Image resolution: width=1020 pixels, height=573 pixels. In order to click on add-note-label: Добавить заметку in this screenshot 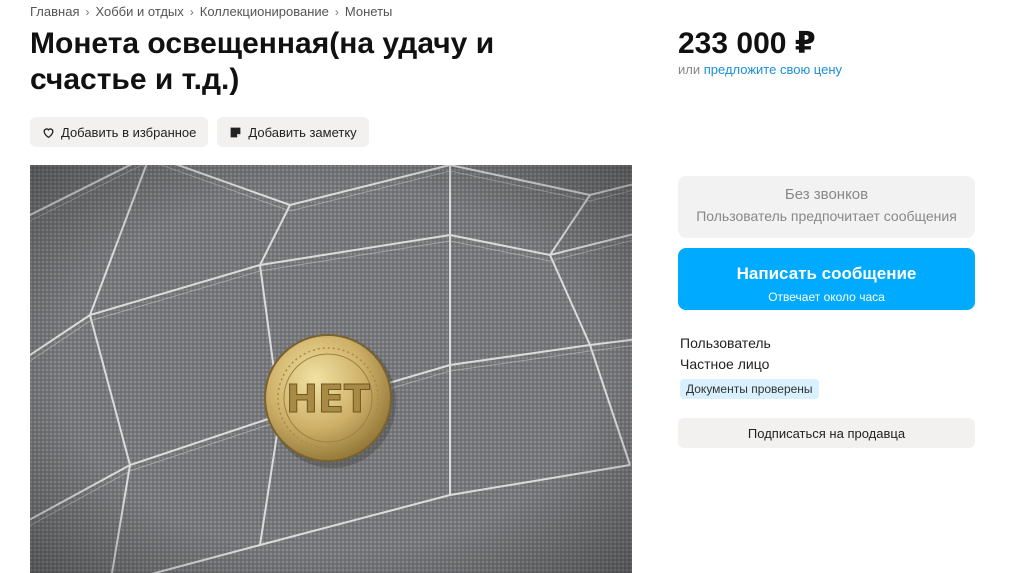, I will do `click(302, 132)`.